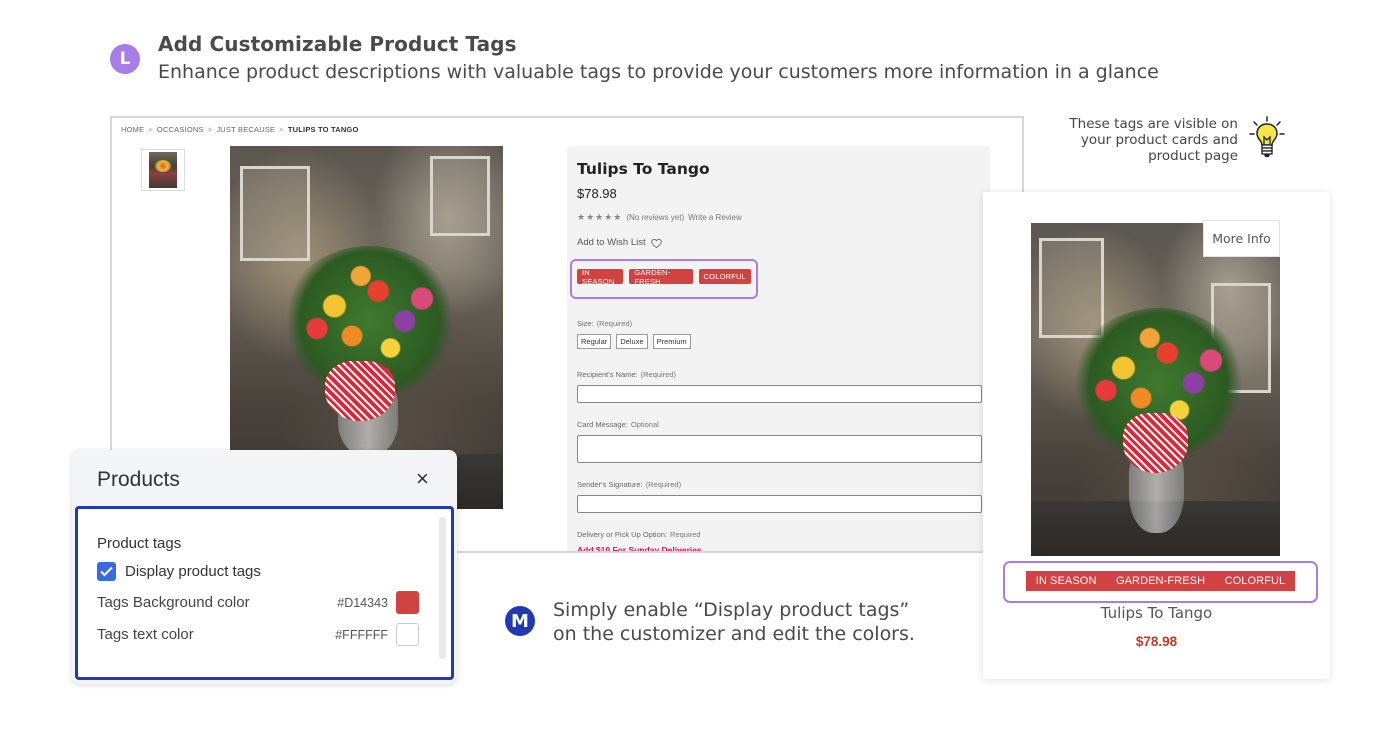 The width and height of the screenshot is (1400, 750). I want to click on card-tag: COLORFUL, so click(1255, 581).